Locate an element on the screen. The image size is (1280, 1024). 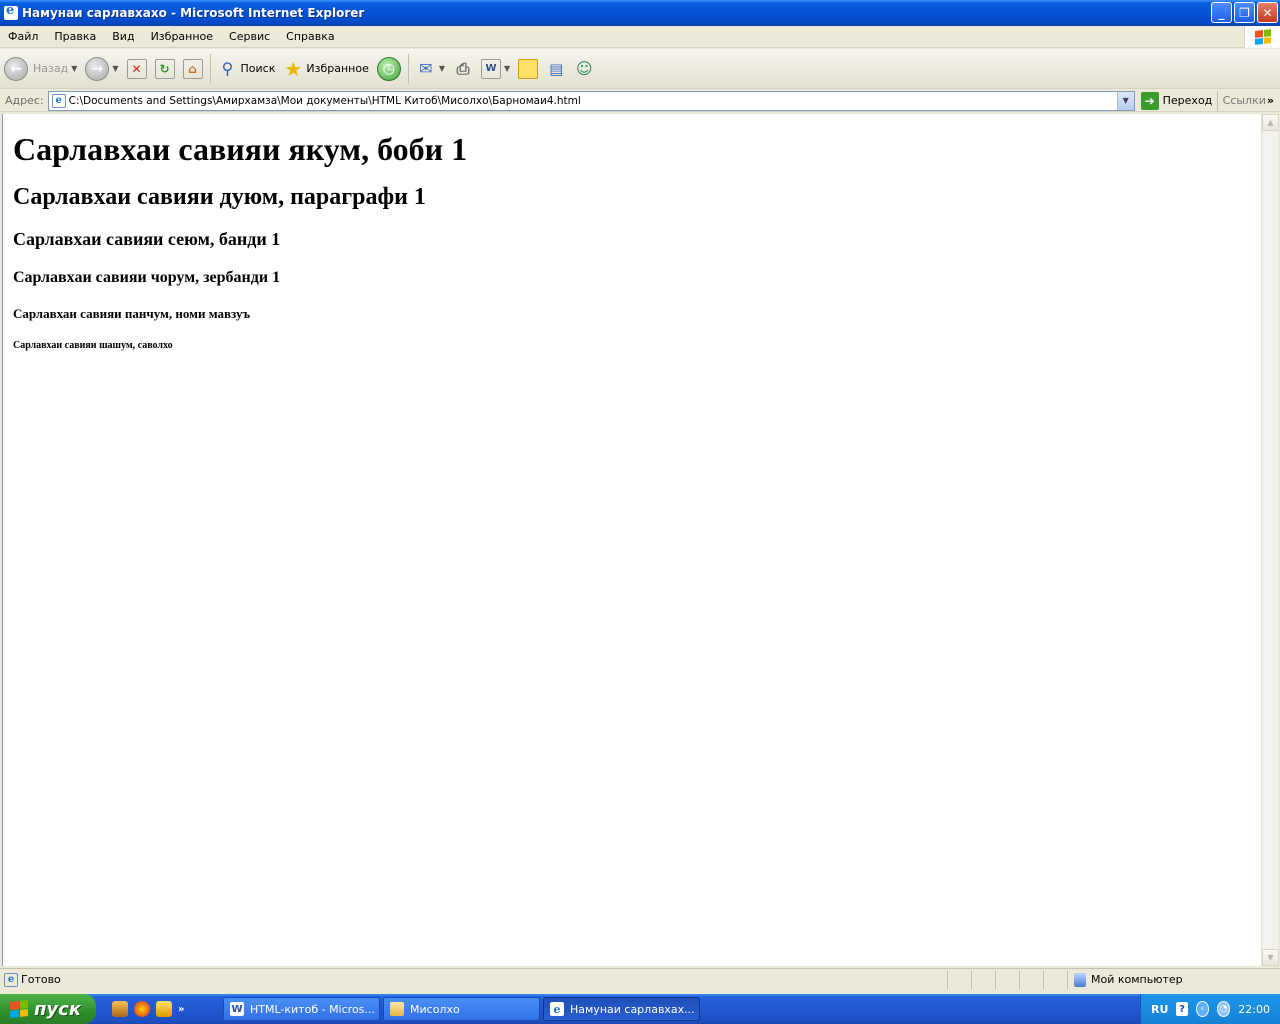
vertical-scrollbar: ▲ ▼ is located at coordinates (1270, 540).